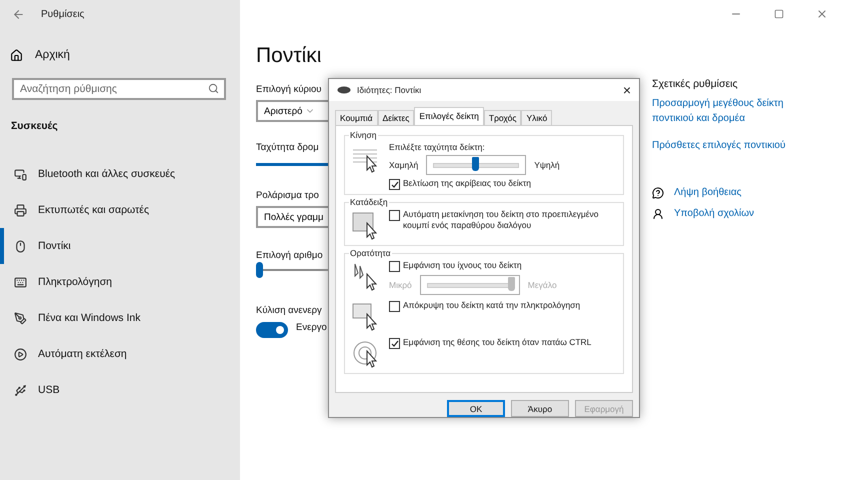 Image resolution: width=850 pixels, height=480 pixels. Describe the element at coordinates (120, 354) in the screenshot. I see `sidebar-item: Αυτόματη εκτέλεση` at that location.